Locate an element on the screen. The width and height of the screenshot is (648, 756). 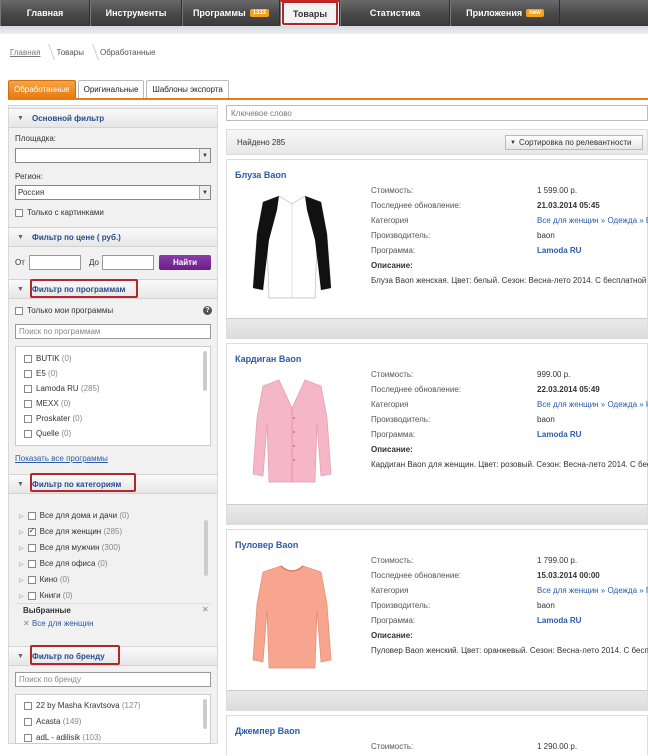
brand-filter-header: ▼ Фильтр по бренду is located at coordinates (113, 656).